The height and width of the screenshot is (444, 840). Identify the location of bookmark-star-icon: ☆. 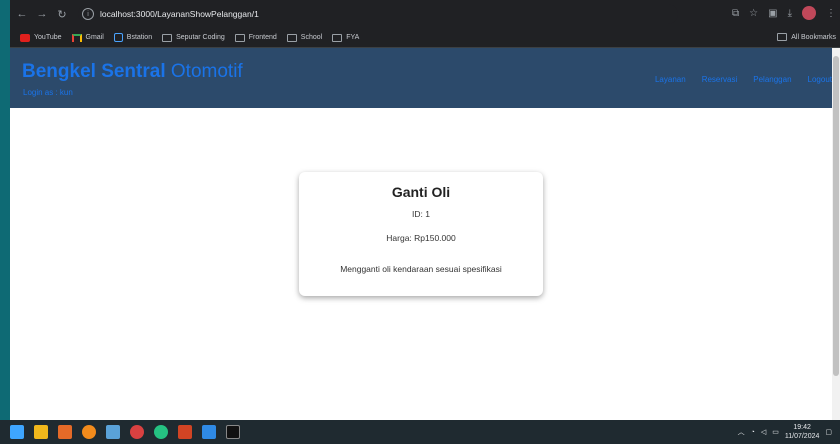
(753, 13).